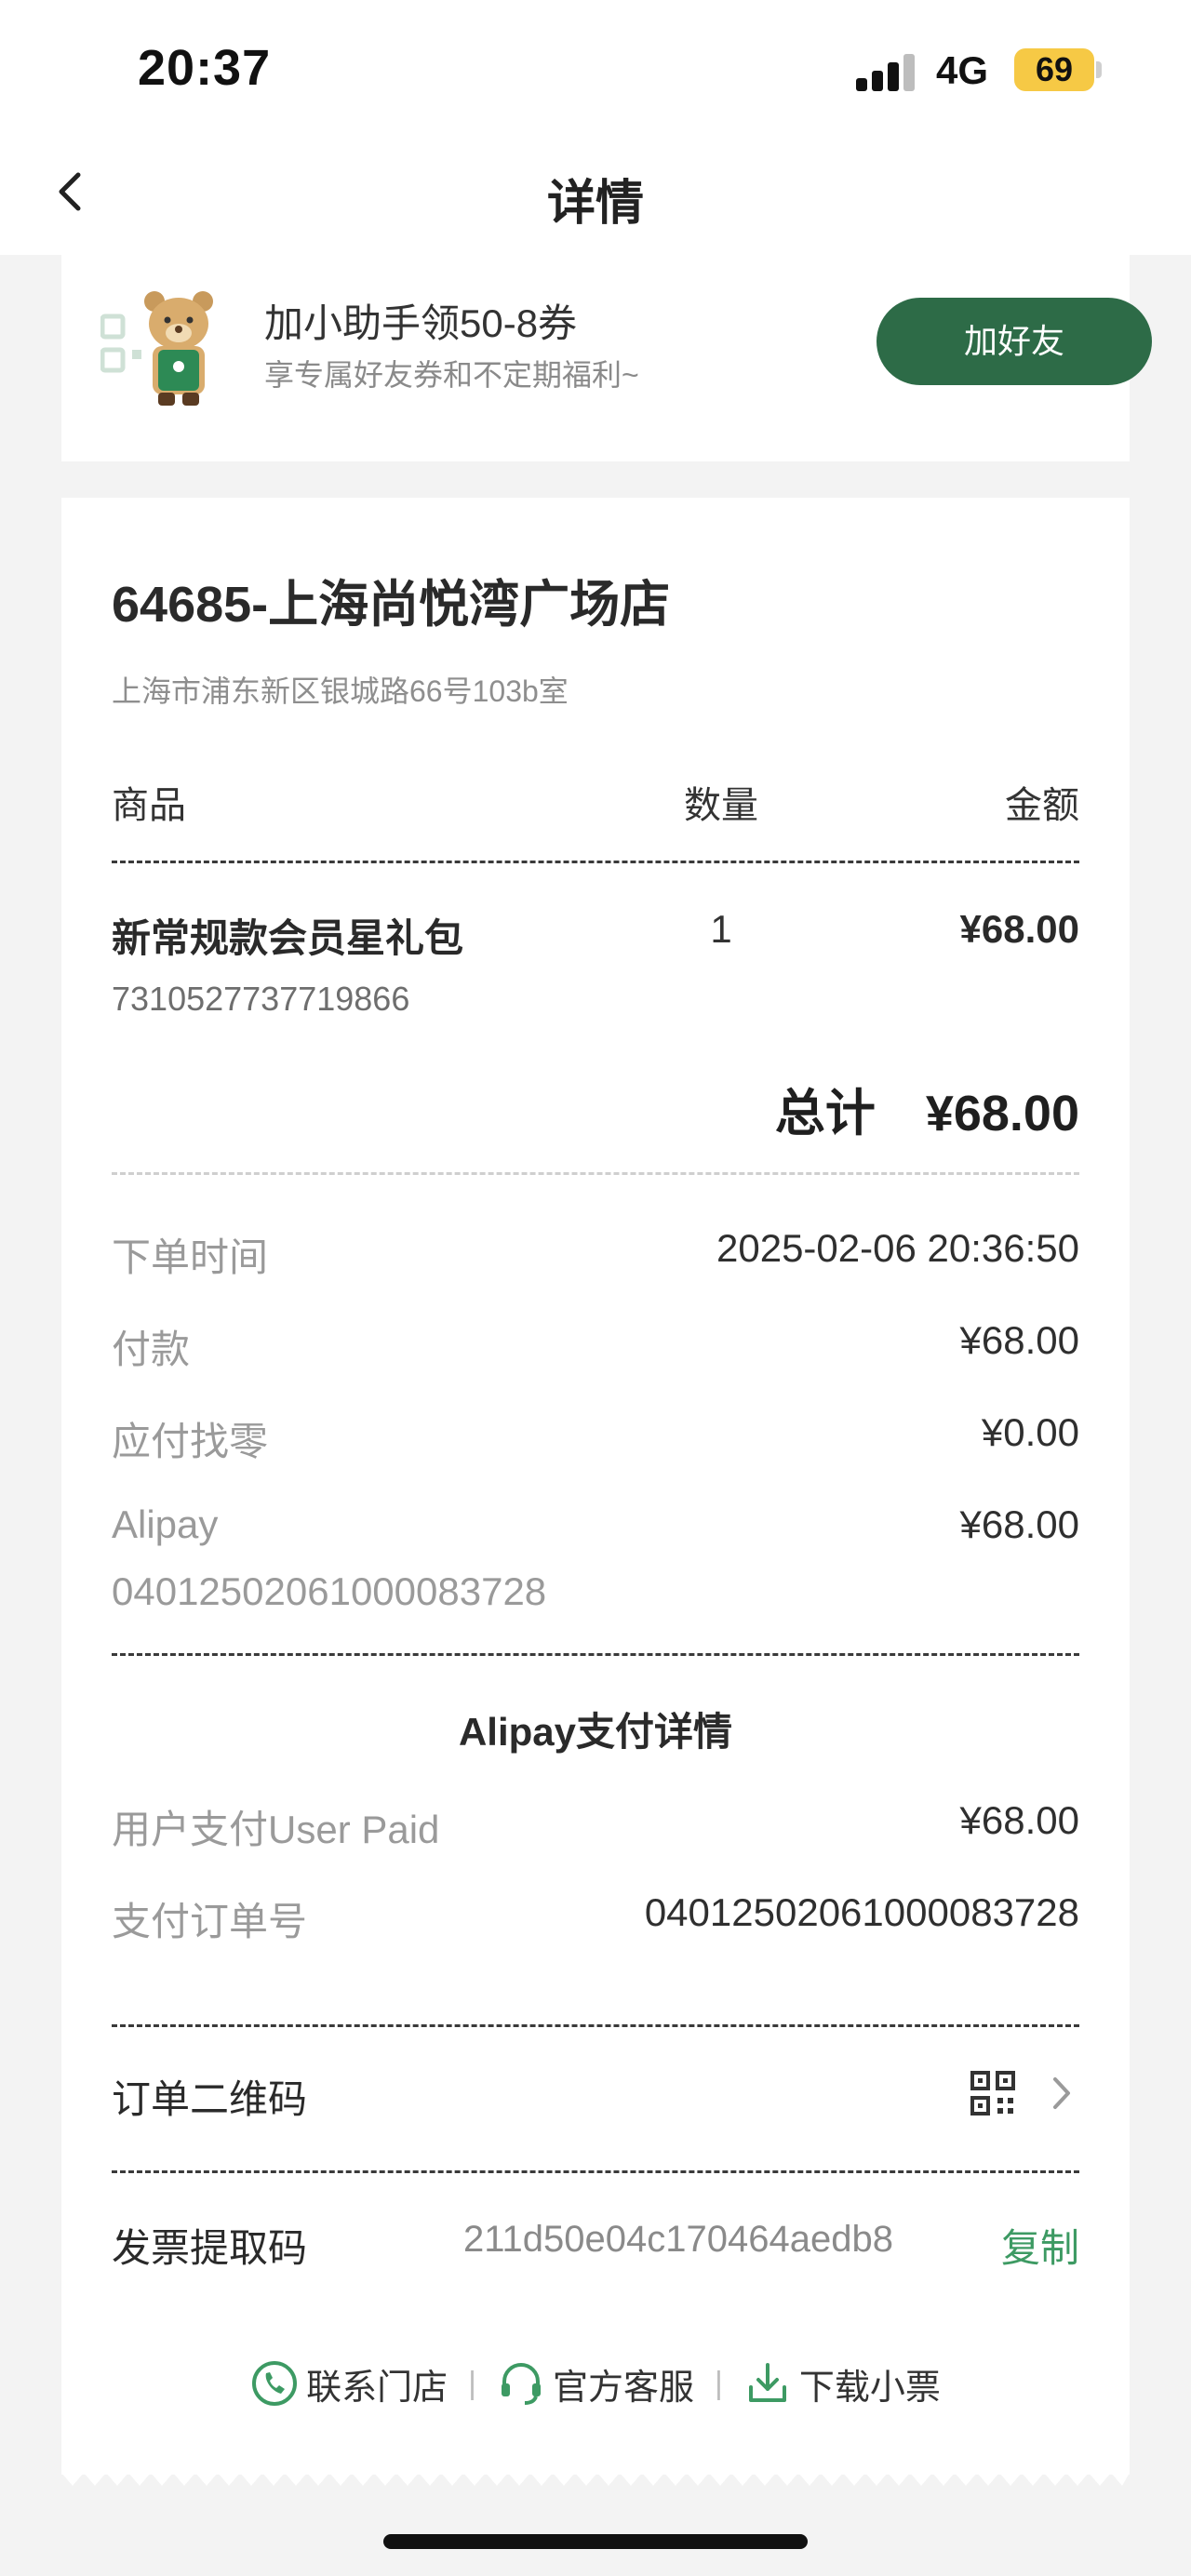  I want to click on add-friend-button: 加好友, so click(1014, 341).